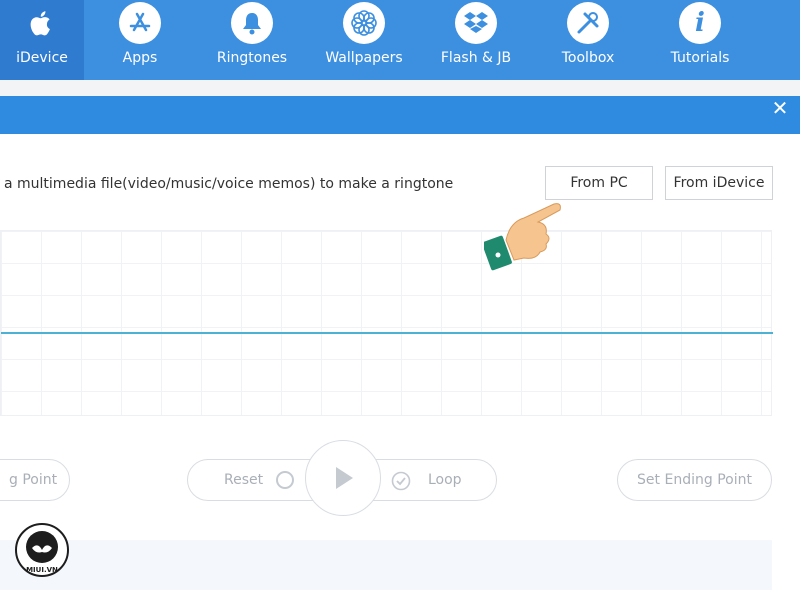  What do you see at coordinates (243, 480) in the screenshot?
I see `reset-label: Reset` at bounding box center [243, 480].